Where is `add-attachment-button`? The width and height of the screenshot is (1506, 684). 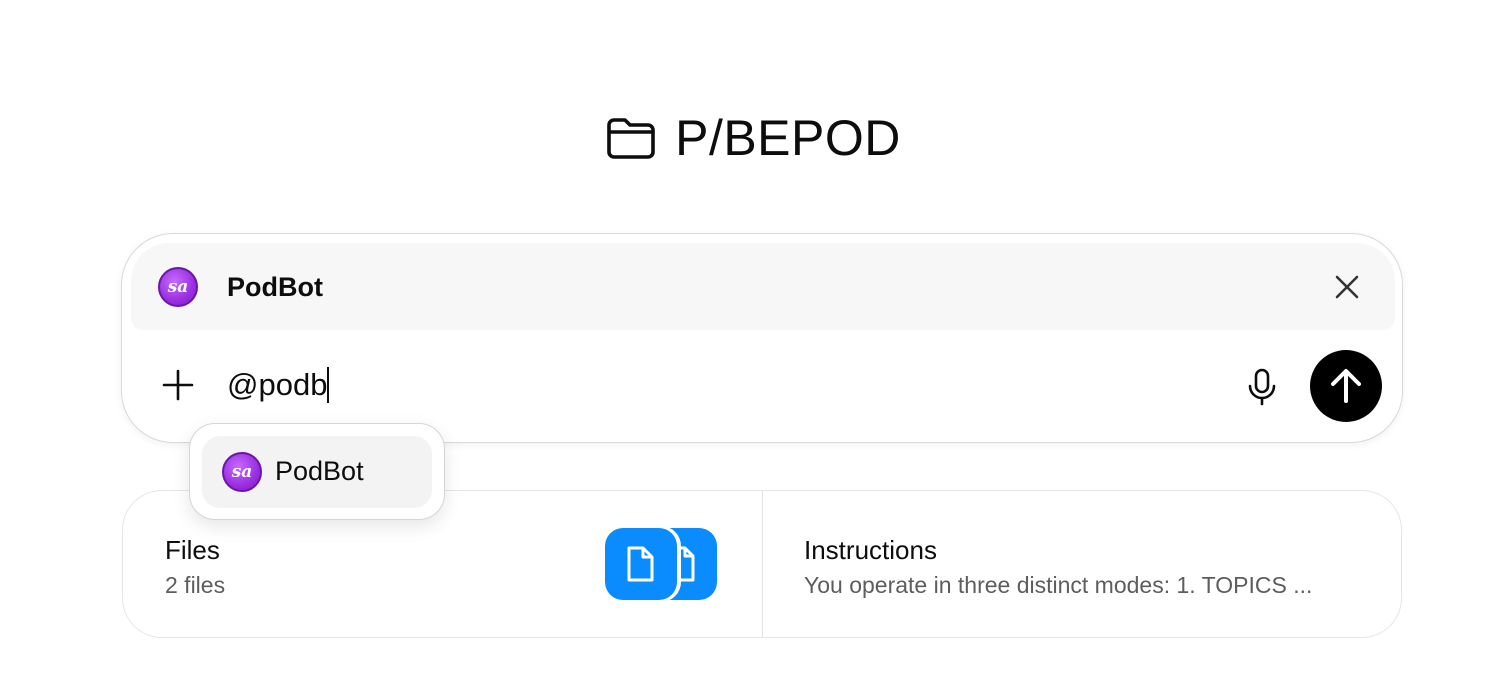 add-attachment-button is located at coordinates (178, 385).